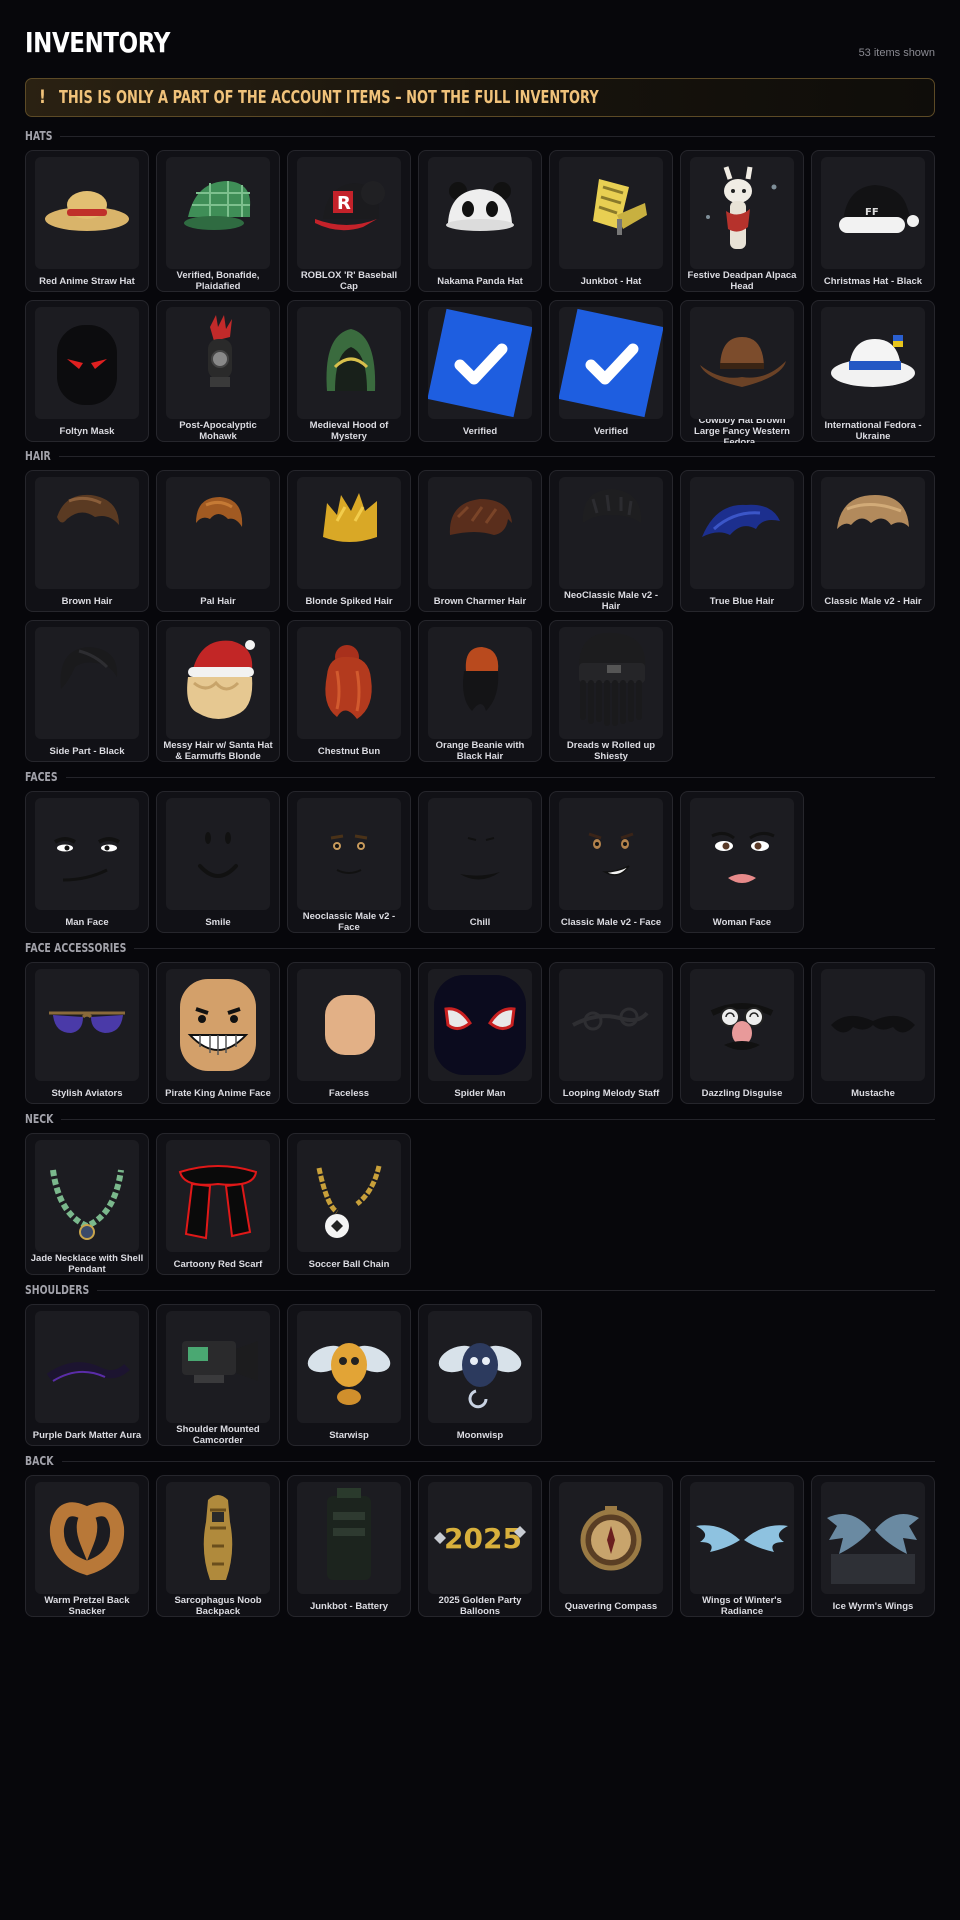 Image resolution: width=960 pixels, height=1920 pixels. I want to click on item-name: Verified, so click(611, 431).